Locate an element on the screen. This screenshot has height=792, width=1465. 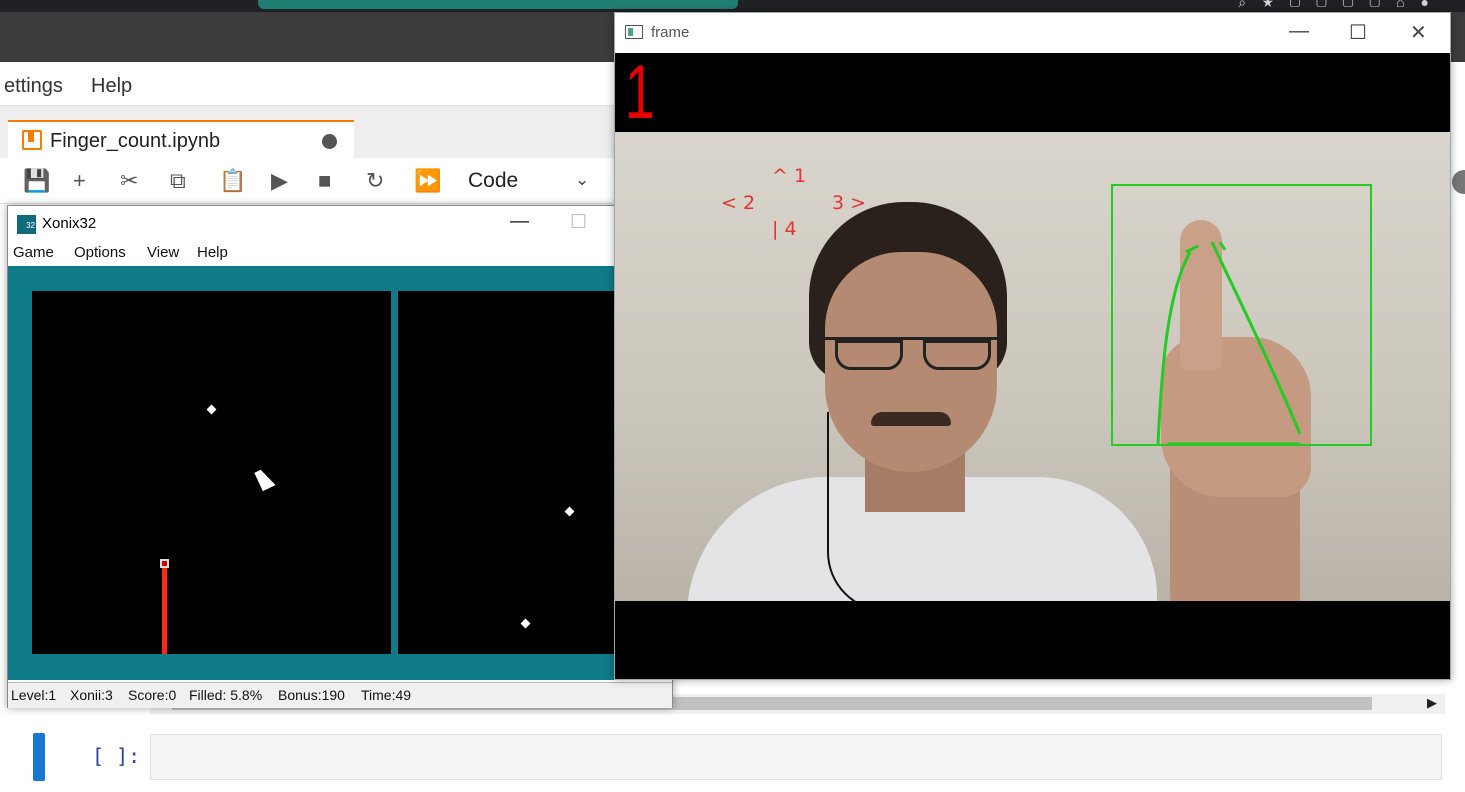
frame-app-icon is located at coordinates (634, 32).